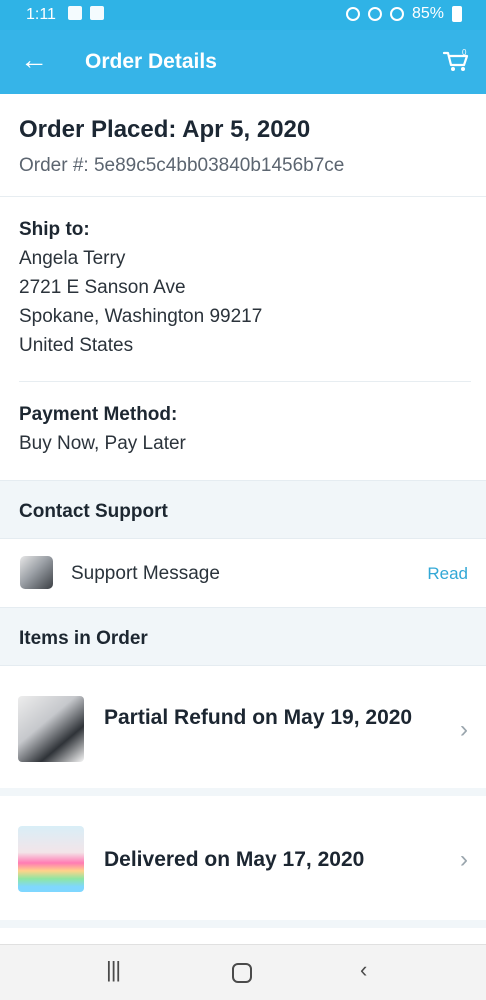 This screenshot has width=486, height=1000. I want to click on status-right: 85%, so click(403, 14).